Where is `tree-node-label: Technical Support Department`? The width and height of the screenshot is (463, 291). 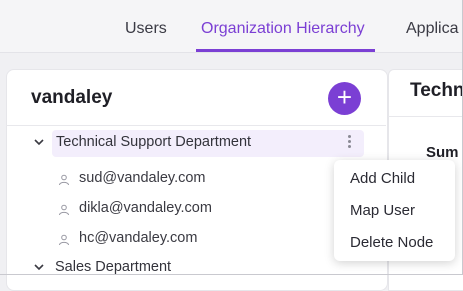
tree-node-label: Technical Support Department is located at coordinates (153, 142).